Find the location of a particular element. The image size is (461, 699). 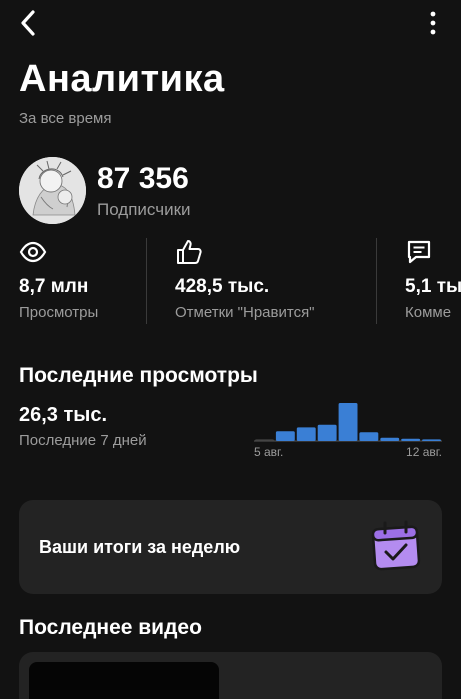

stat-comments: 5,1 ты Комме is located at coordinates (433, 281).